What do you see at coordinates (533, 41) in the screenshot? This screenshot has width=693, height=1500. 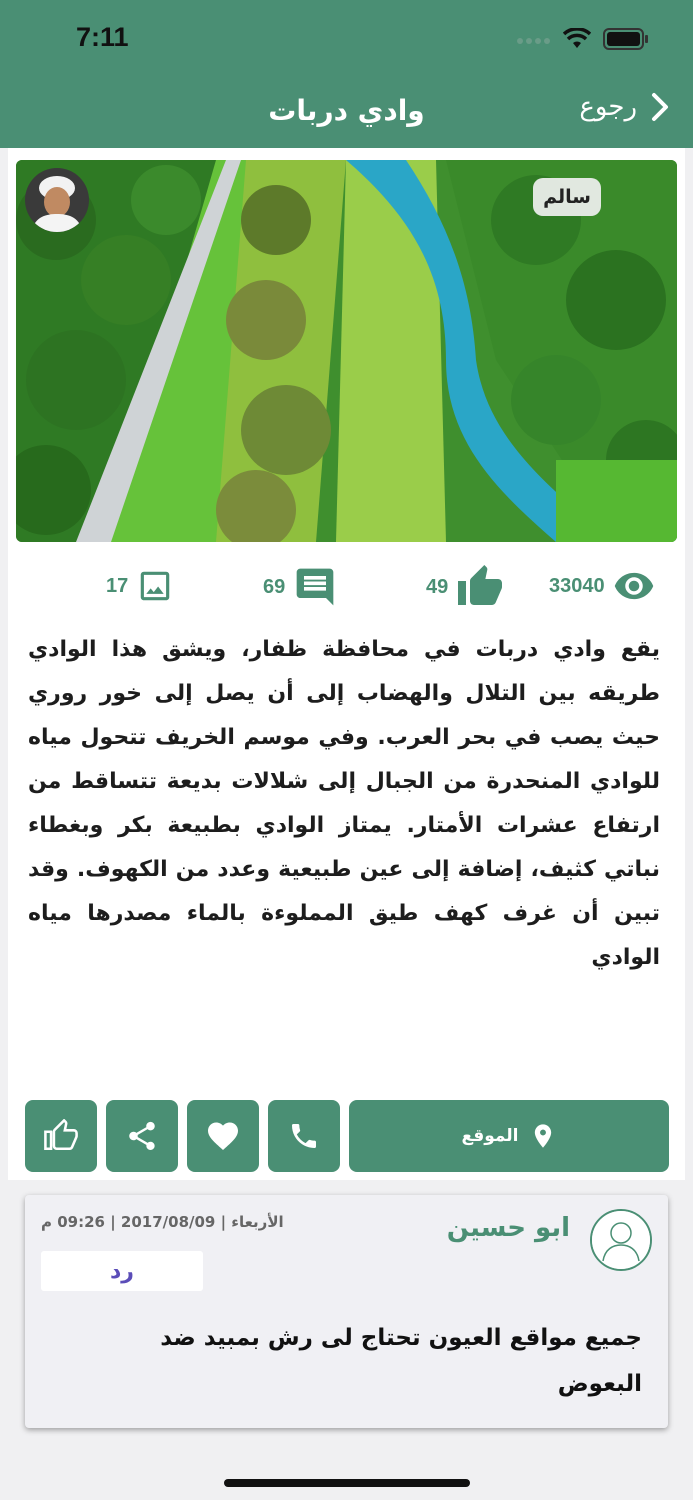 I see `signal-icon` at bounding box center [533, 41].